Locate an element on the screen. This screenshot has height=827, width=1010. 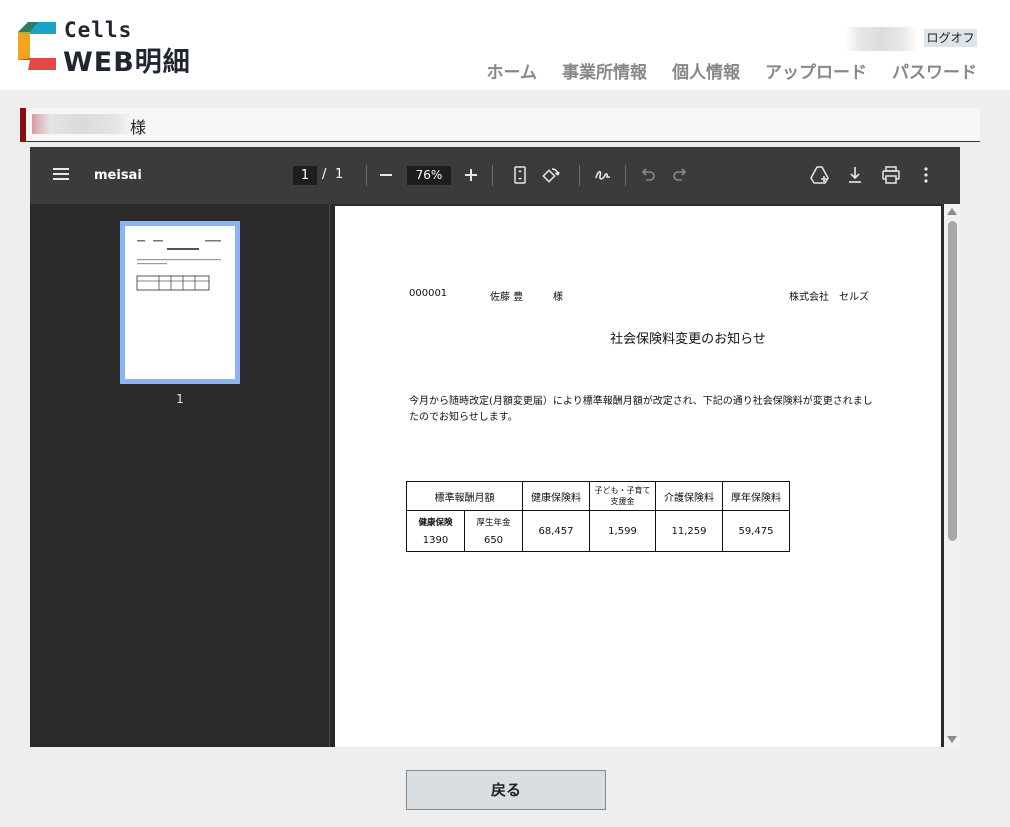
nav-home: ホーム is located at coordinates (512, 70).